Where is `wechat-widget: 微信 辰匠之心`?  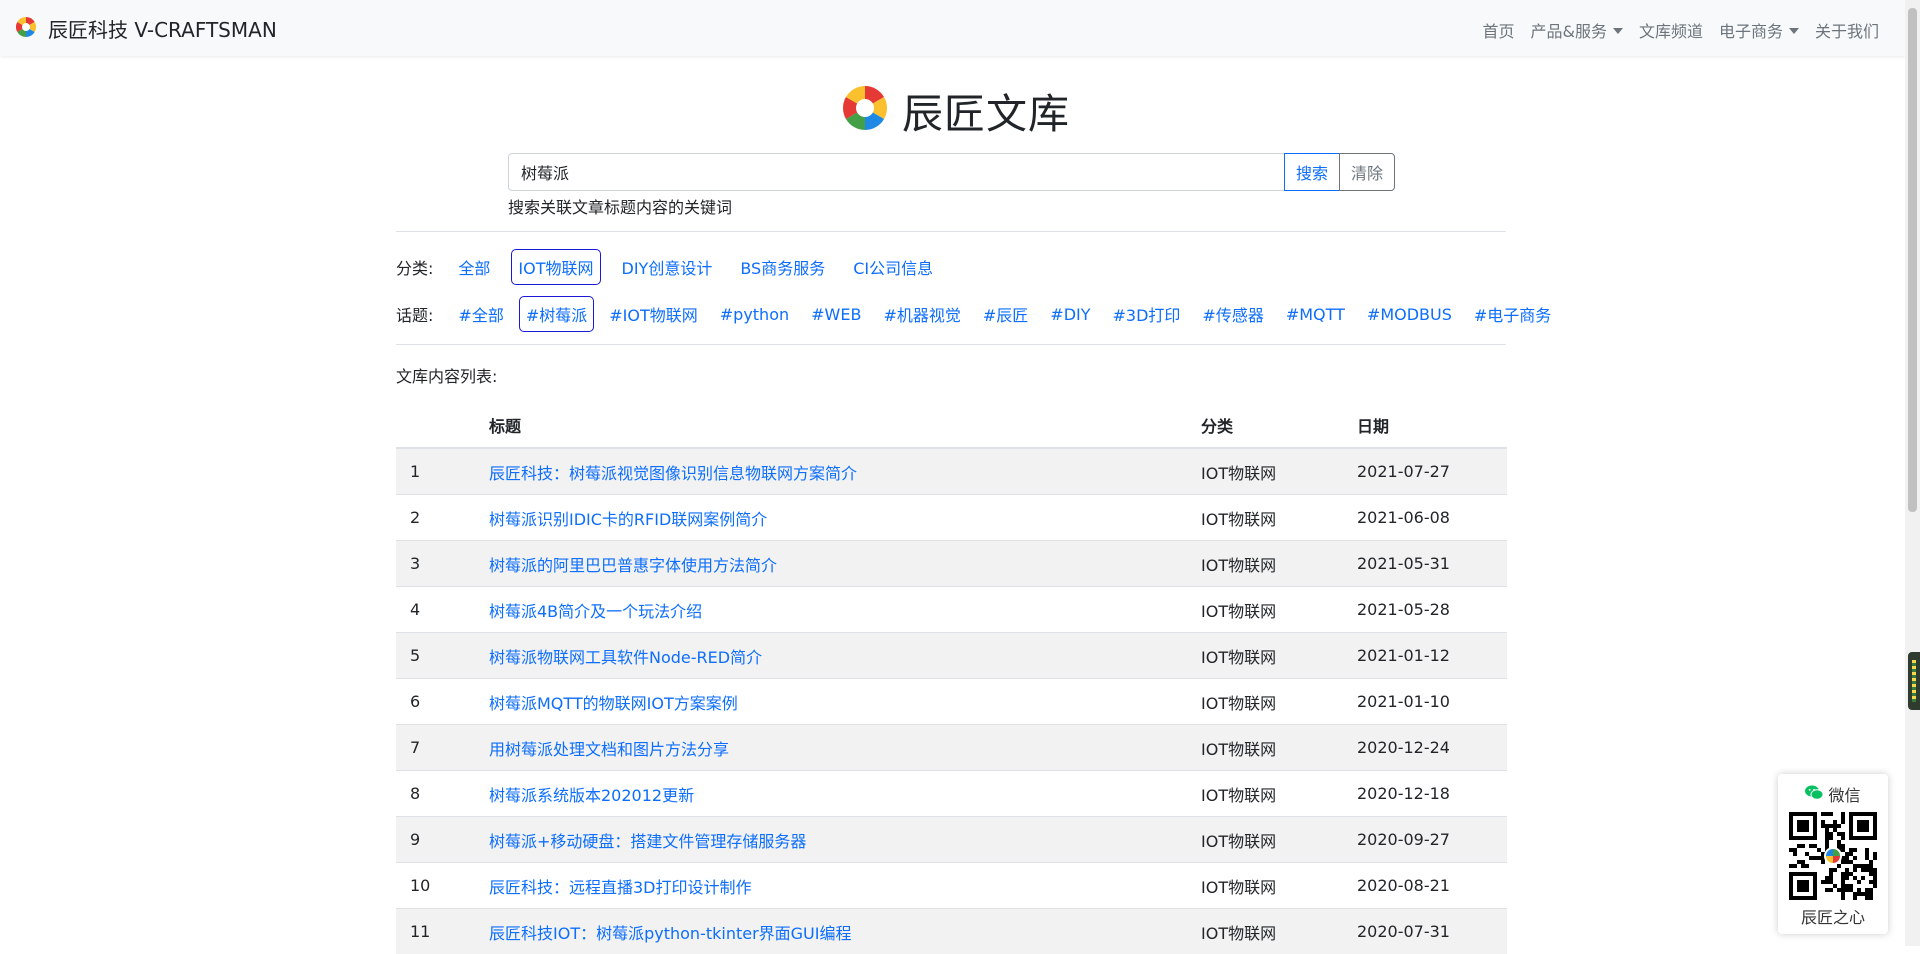
wechat-widget: 微信 辰匠之心 is located at coordinates (1833, 854).